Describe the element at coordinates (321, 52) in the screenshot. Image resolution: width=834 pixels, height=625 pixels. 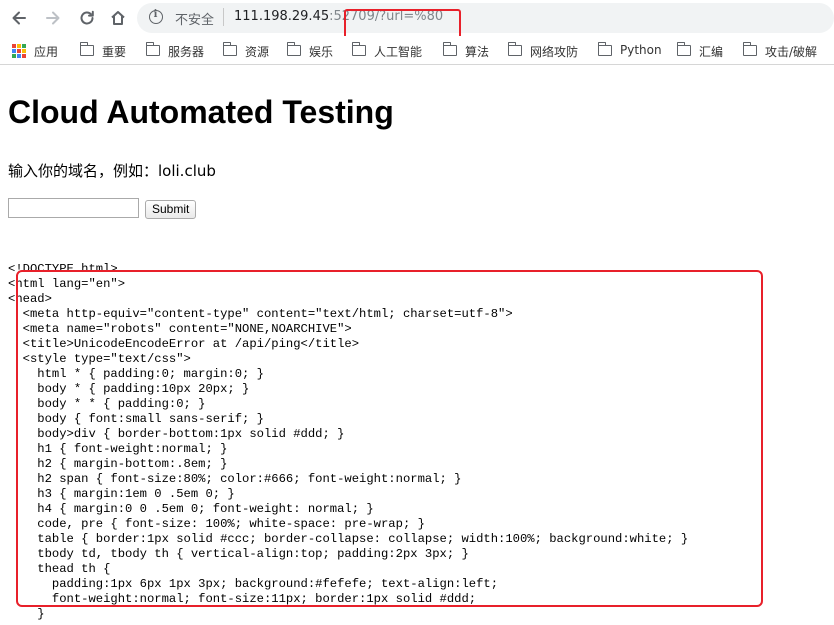
I see `bookmark-label: 娱乐` at that location.